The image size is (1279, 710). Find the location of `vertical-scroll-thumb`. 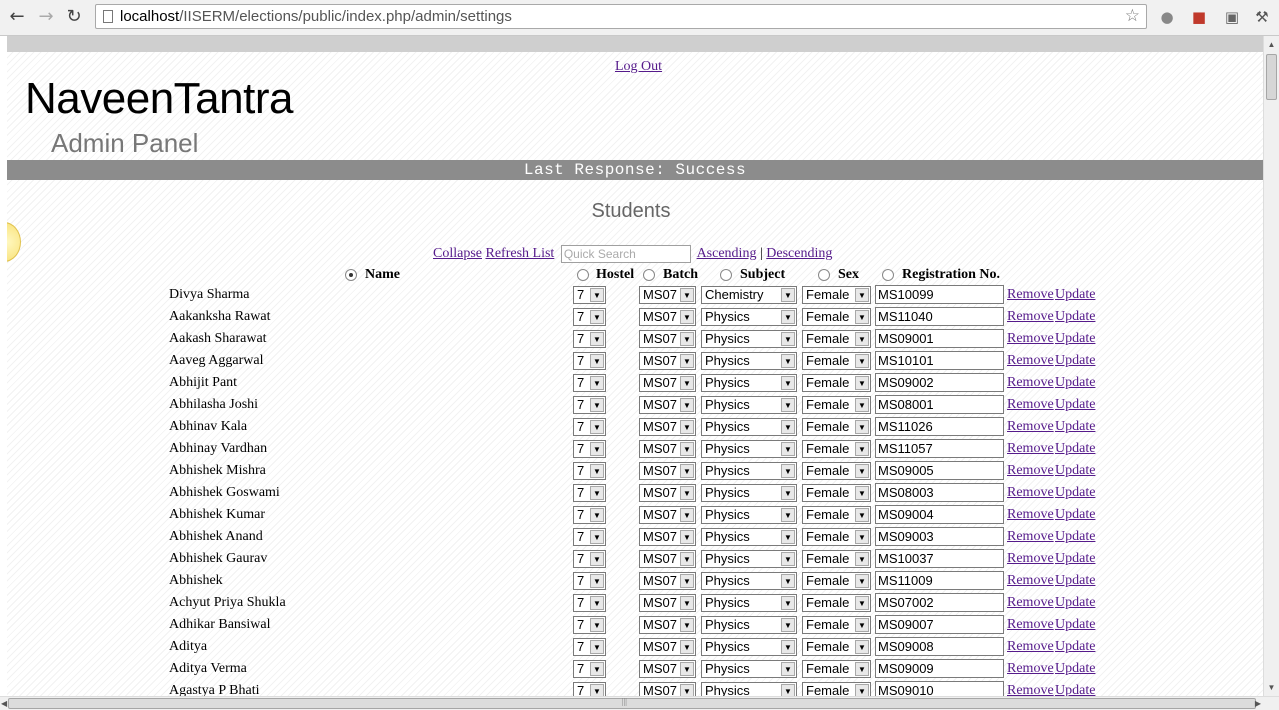

vertical-scroll-thumb is located at coordinates (1271, 77).